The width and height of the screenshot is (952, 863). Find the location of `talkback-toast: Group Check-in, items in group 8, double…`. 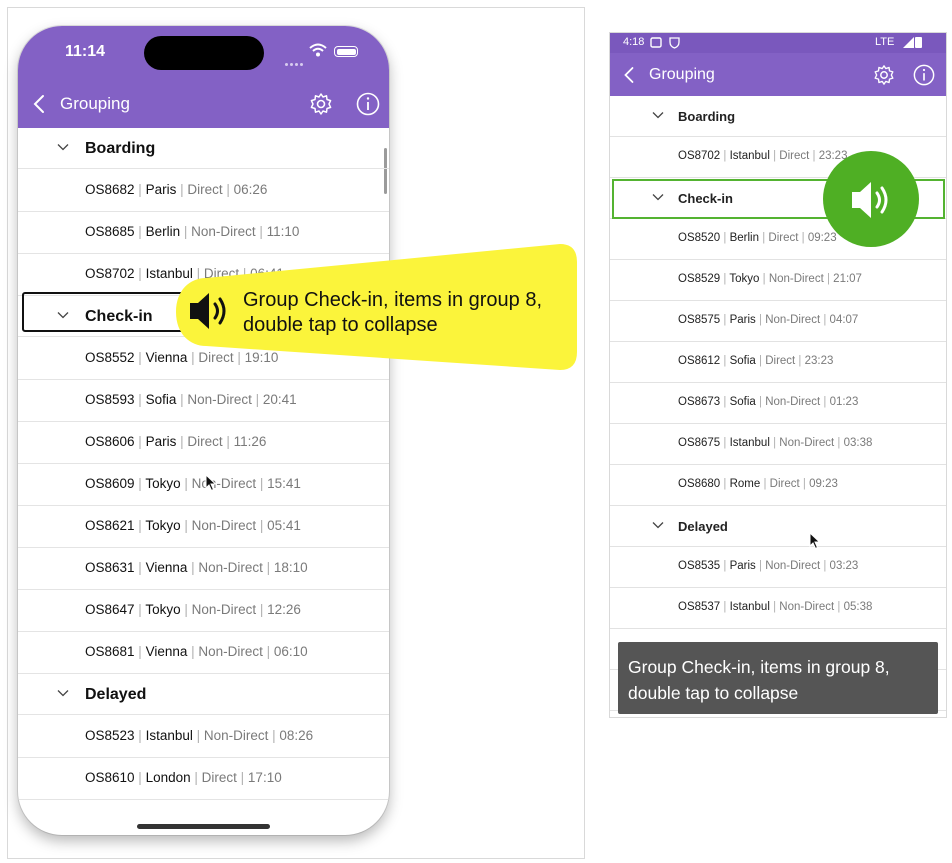

talkback-toast: Group Check-in, items in group 8, double… is located at coordinates (778, 678).